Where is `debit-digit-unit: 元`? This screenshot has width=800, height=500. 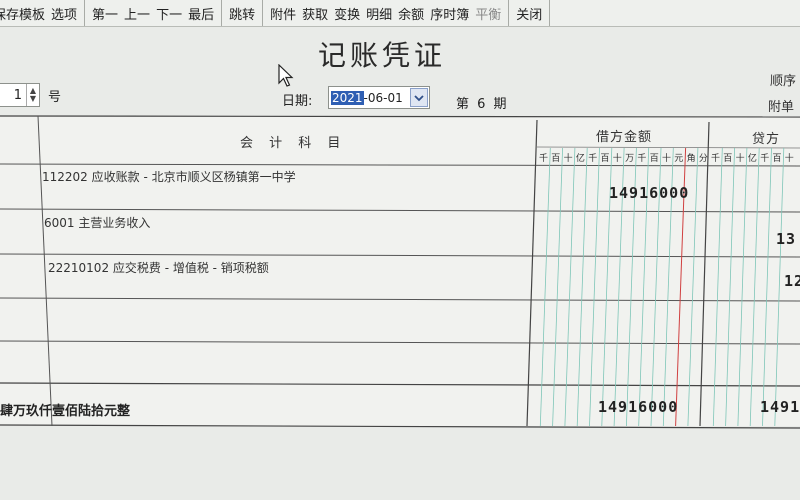 debit-digit-unit: 元 is located at coordinates (679, 159).